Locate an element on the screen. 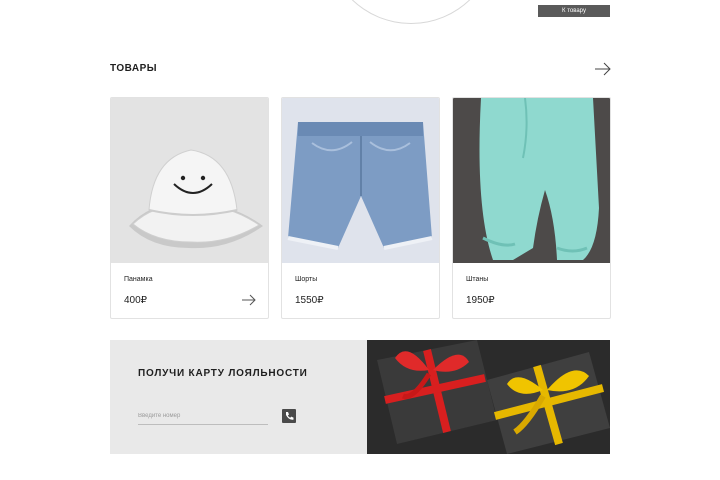 The height and width of the screenshot is (480, 720). product-image-hat is located at coordinates (189, 180).